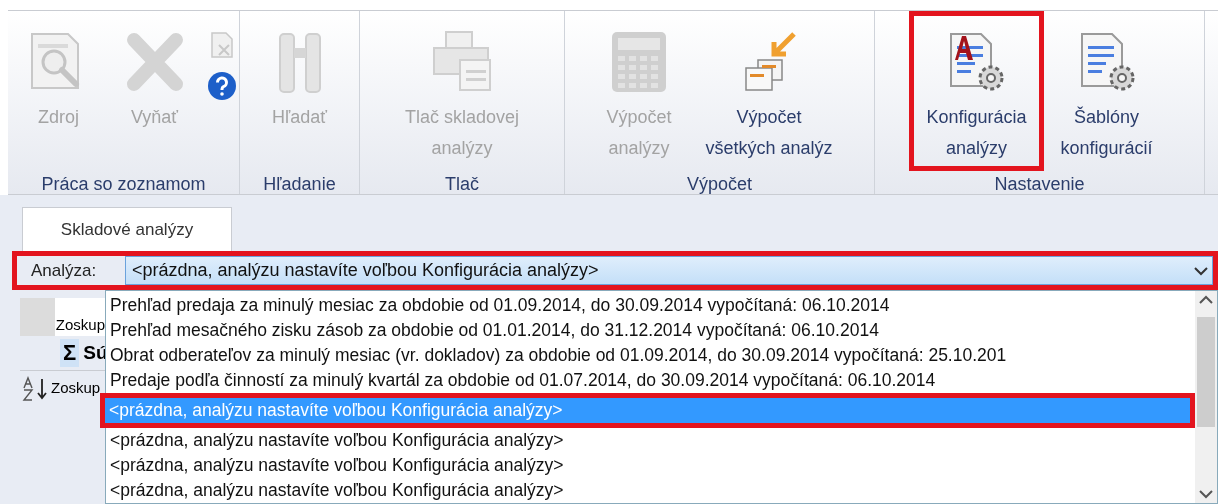  What do you see at coordinates (1206, 372) in the screenshot?
I see `scrollbar-thumb` at bounding box center [1206, 372].